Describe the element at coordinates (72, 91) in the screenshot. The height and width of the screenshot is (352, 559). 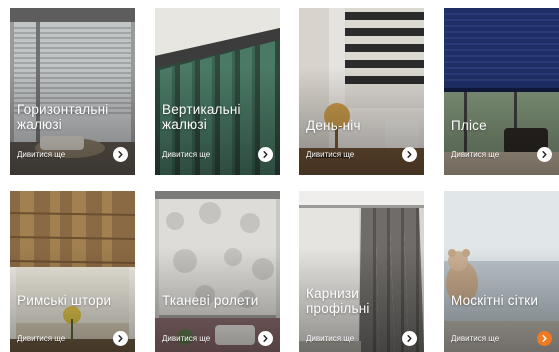
I see `category-card-horizontal-blinds: Горизонтальні жалюзі Дивитися ще` at that location.